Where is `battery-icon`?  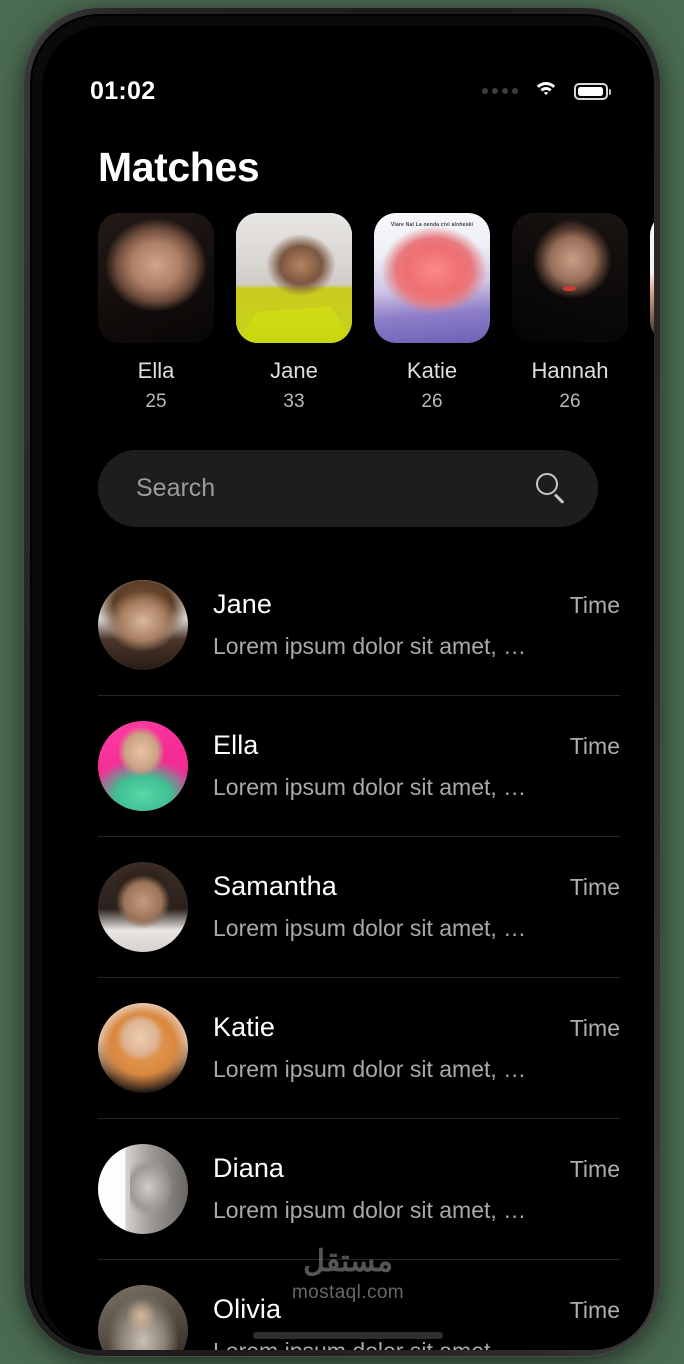
battery-icon is located at coordinates (592, 91).